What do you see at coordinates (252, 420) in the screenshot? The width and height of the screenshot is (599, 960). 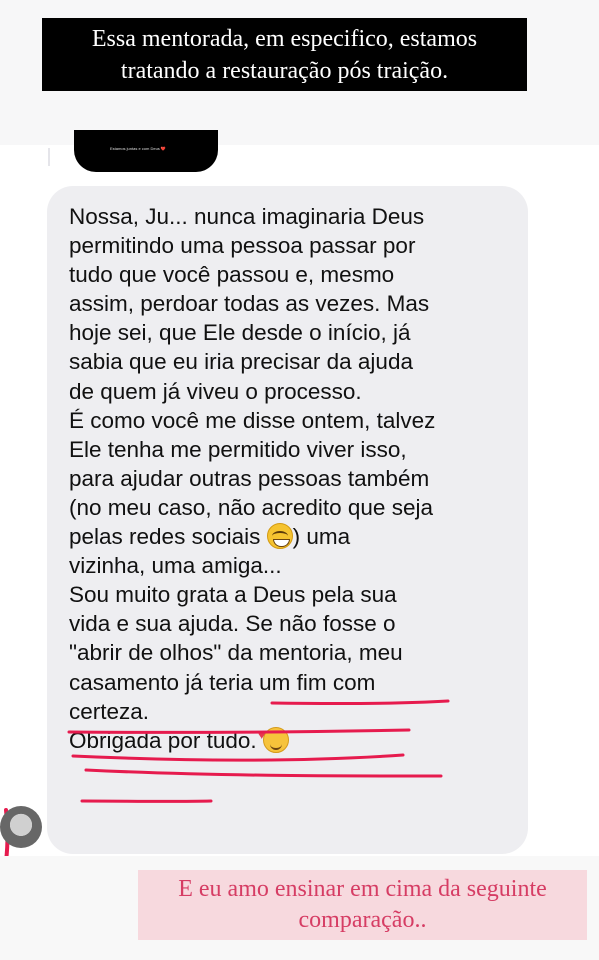 I see `message-line: É como você me disse ontem, talvez` at bounding box center [252, 420].